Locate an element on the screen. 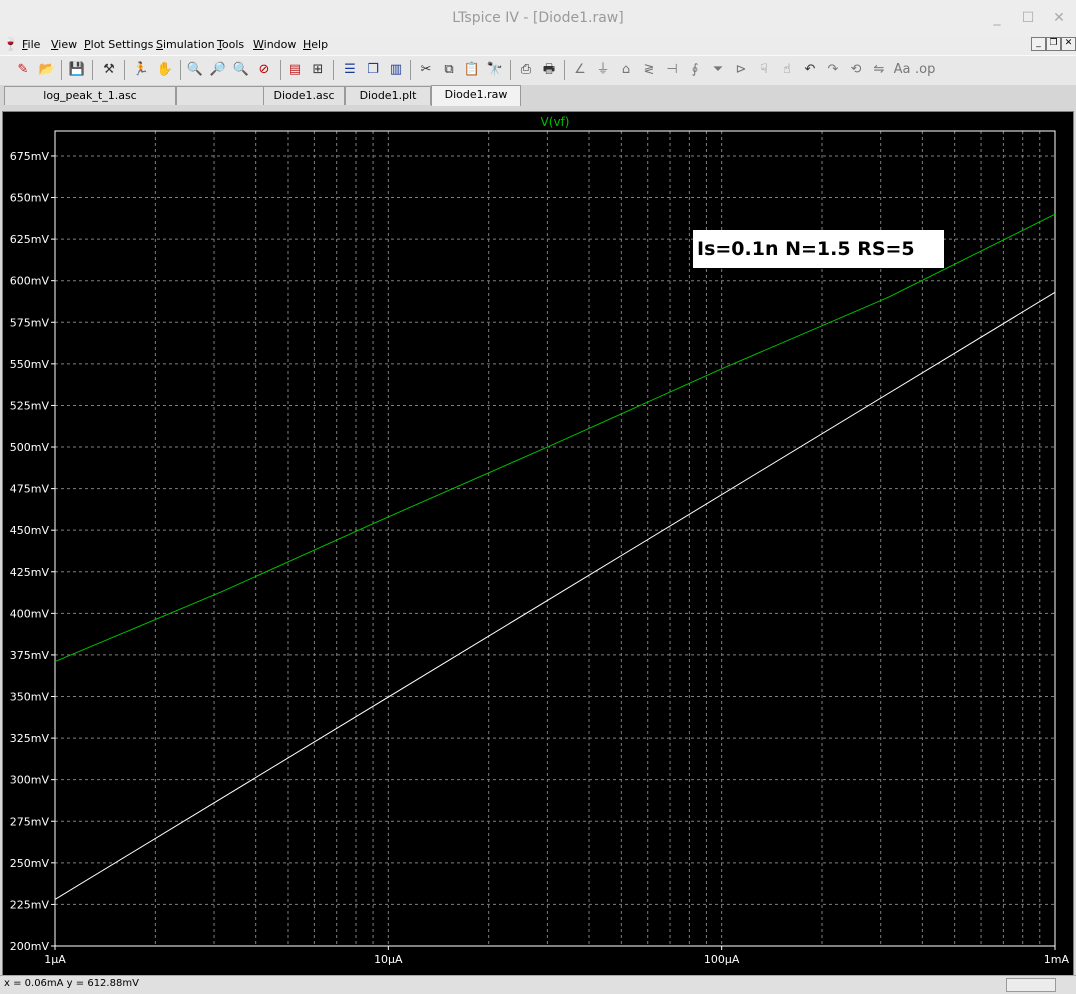 This screenshot has height=994, width=1076. trace-label: V(vf) is located at coordinates (555, 122).